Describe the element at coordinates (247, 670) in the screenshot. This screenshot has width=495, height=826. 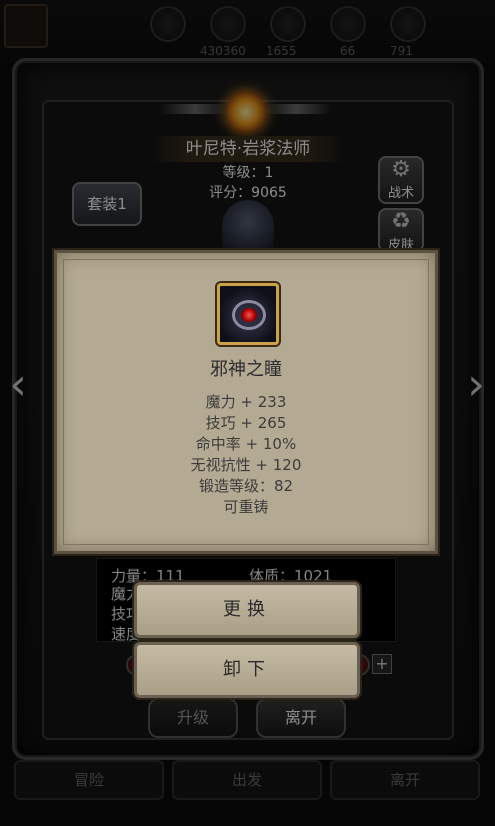
I see `unequip-button: 卸下` at that location.